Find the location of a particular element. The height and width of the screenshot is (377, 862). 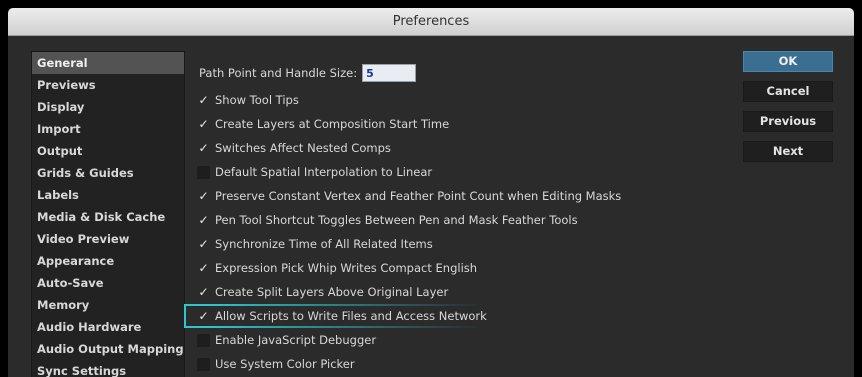

sidebar-item-audio-hardware: Audio Hardware is located at coordinates (108, 327).